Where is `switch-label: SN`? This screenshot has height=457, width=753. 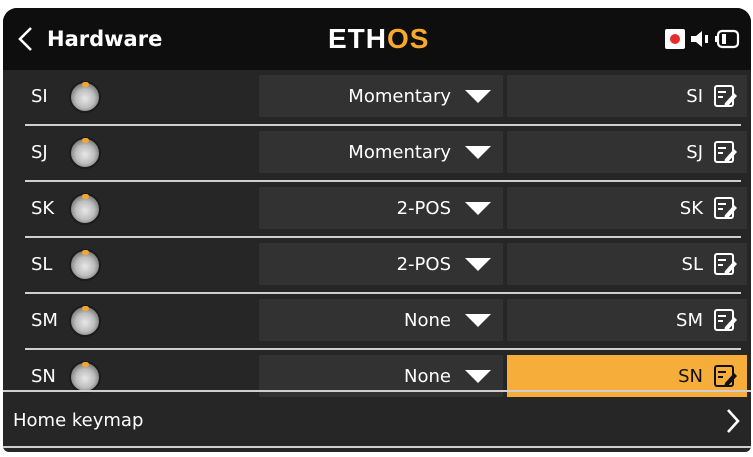 switch-label: SN is located at coordinates (43, 376).